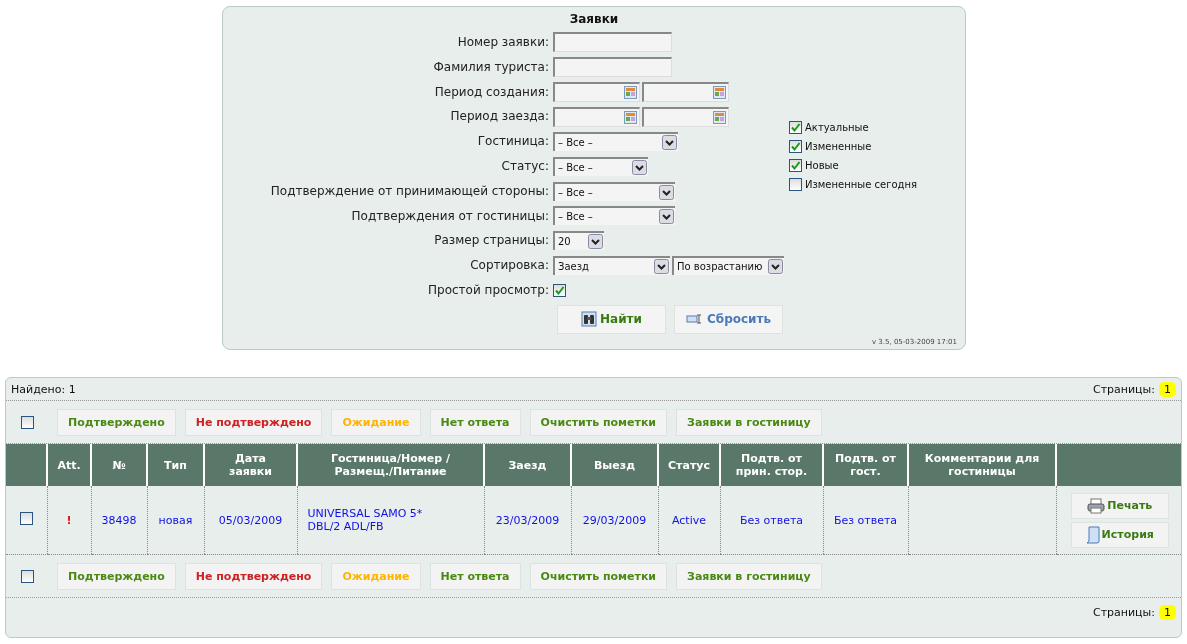 The image size is (1187, 644). What do you see at coordinates (488, 290) in the screenshot?
I see `field-label: Простой просмотр:` at bounding box center [488, 290].